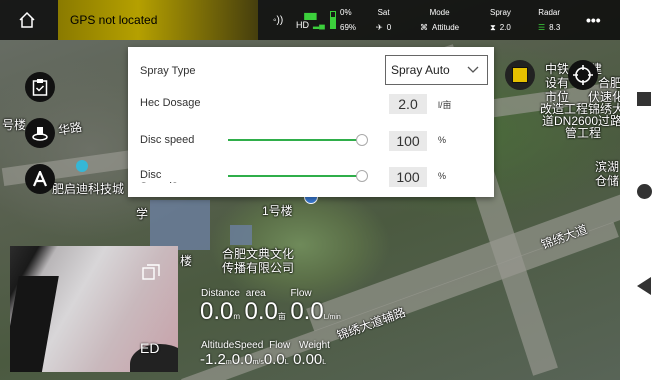 The height and width of the screenshot is (380, 671). I want to click on map-layer-icon, so click(520, 75).